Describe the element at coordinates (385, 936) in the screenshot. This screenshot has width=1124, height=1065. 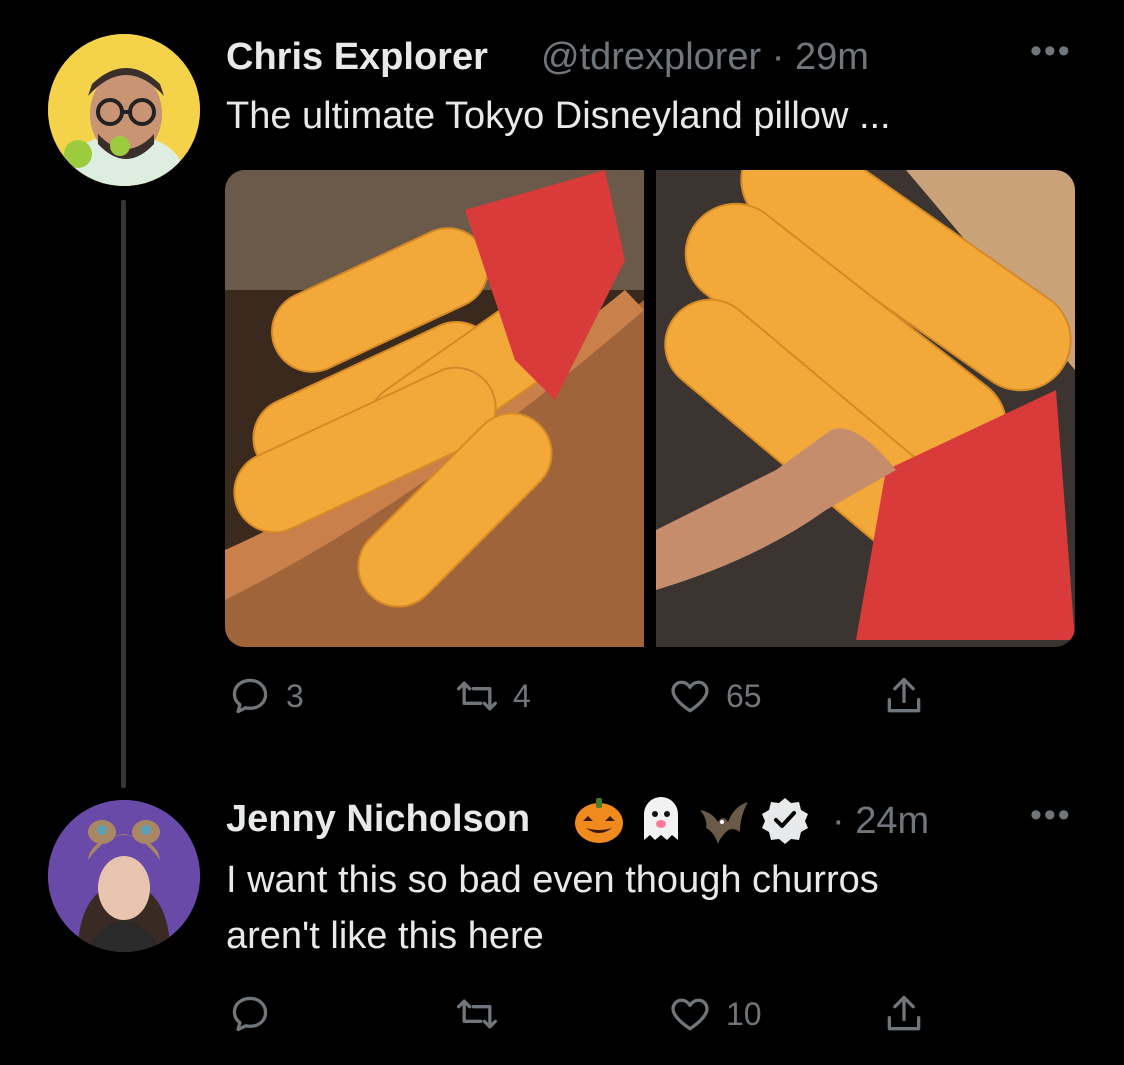
I see `tweet-text-line: aren't like this here` at that location.